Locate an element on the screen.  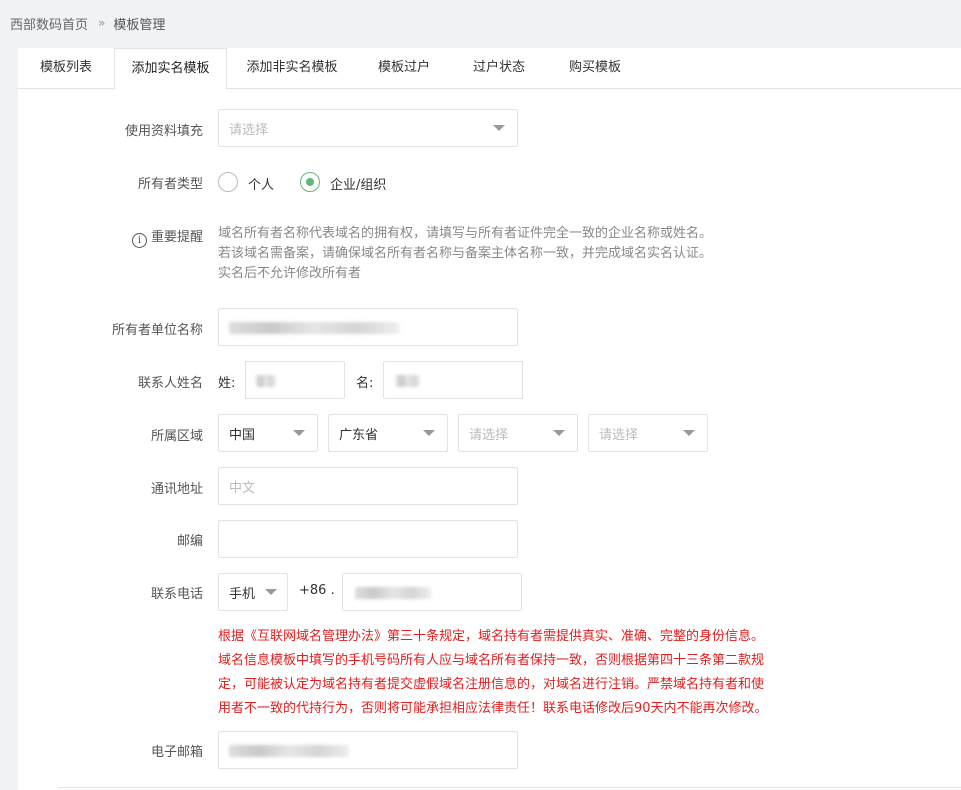
surname-input is located at coordinates (295, 380).